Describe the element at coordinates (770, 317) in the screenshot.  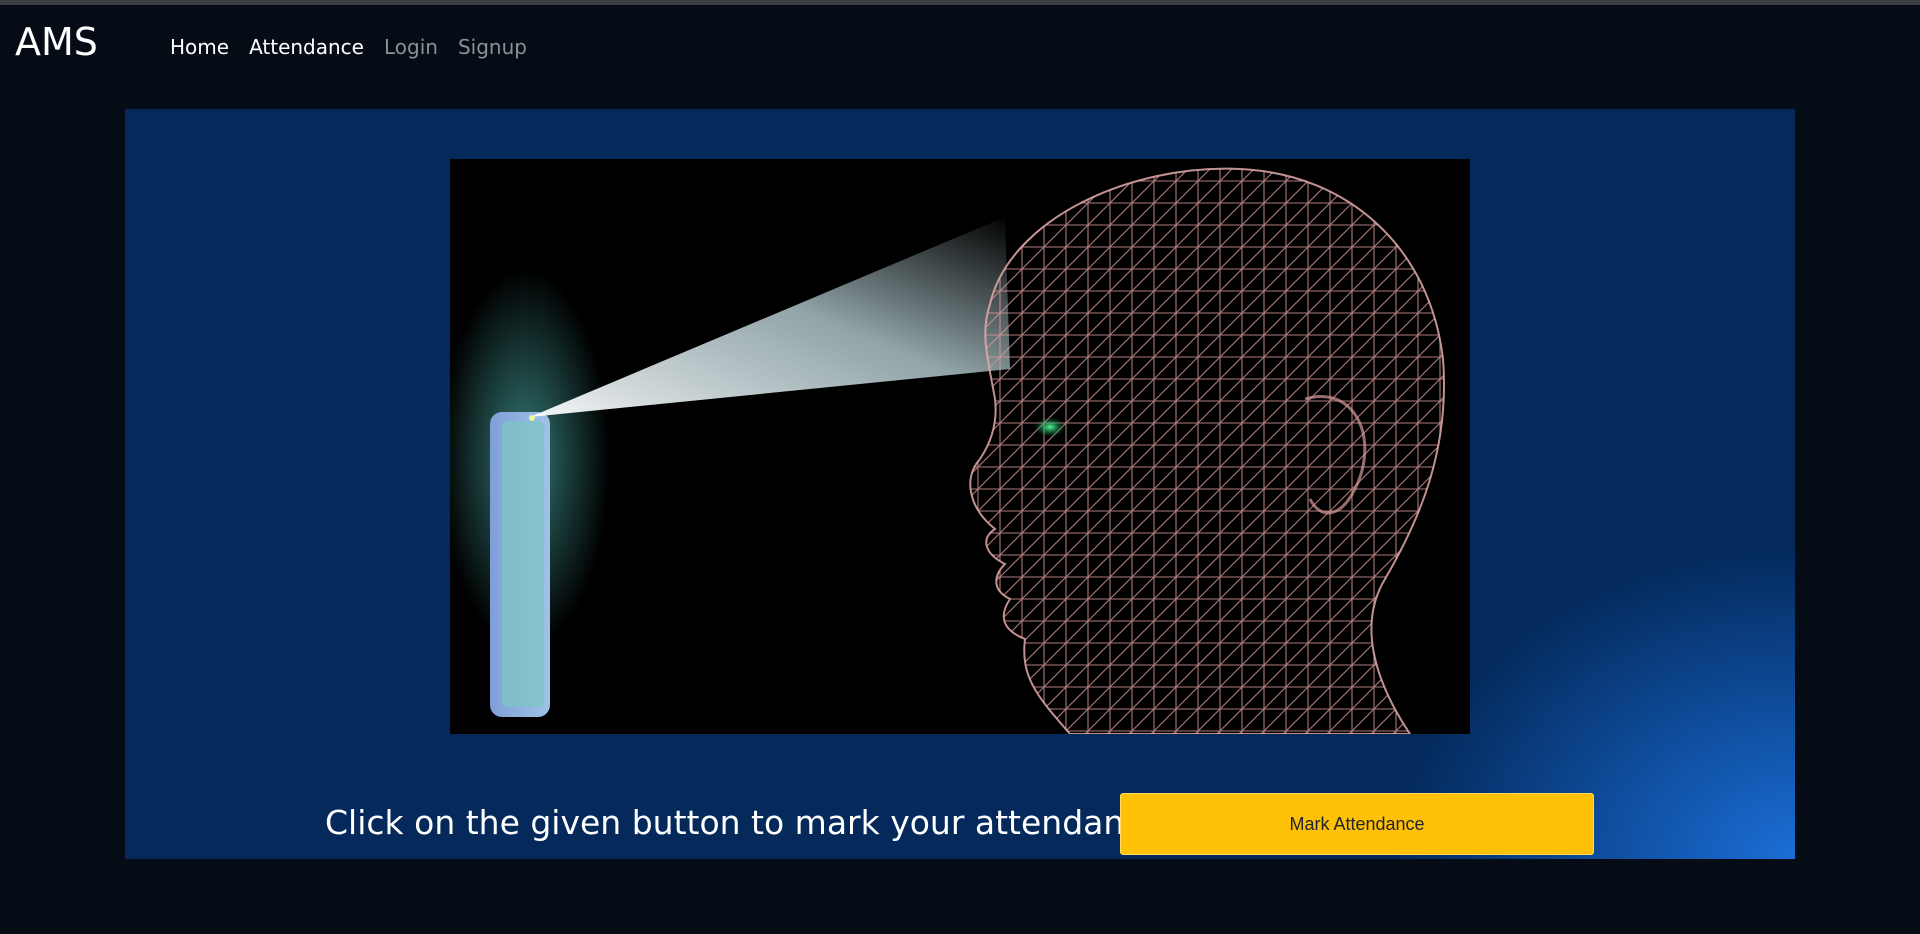
I see `scan-beam` at that location.